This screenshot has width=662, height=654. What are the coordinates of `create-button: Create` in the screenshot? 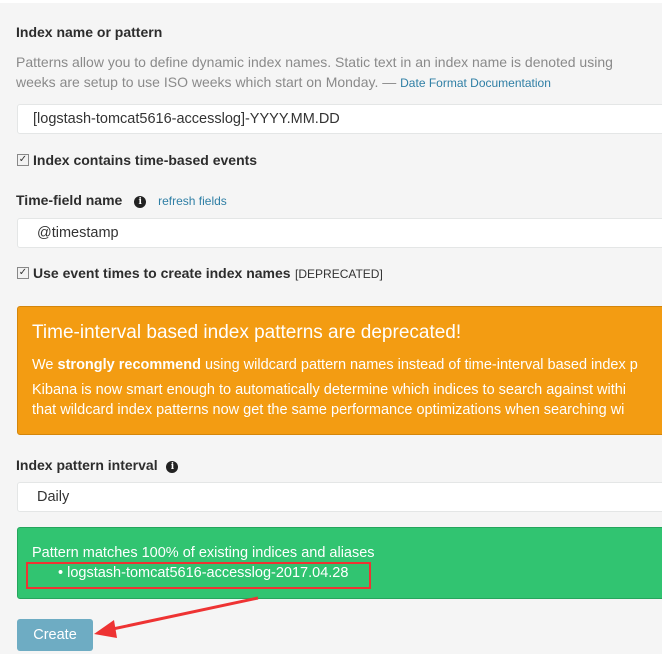 It's located at (55, 635).